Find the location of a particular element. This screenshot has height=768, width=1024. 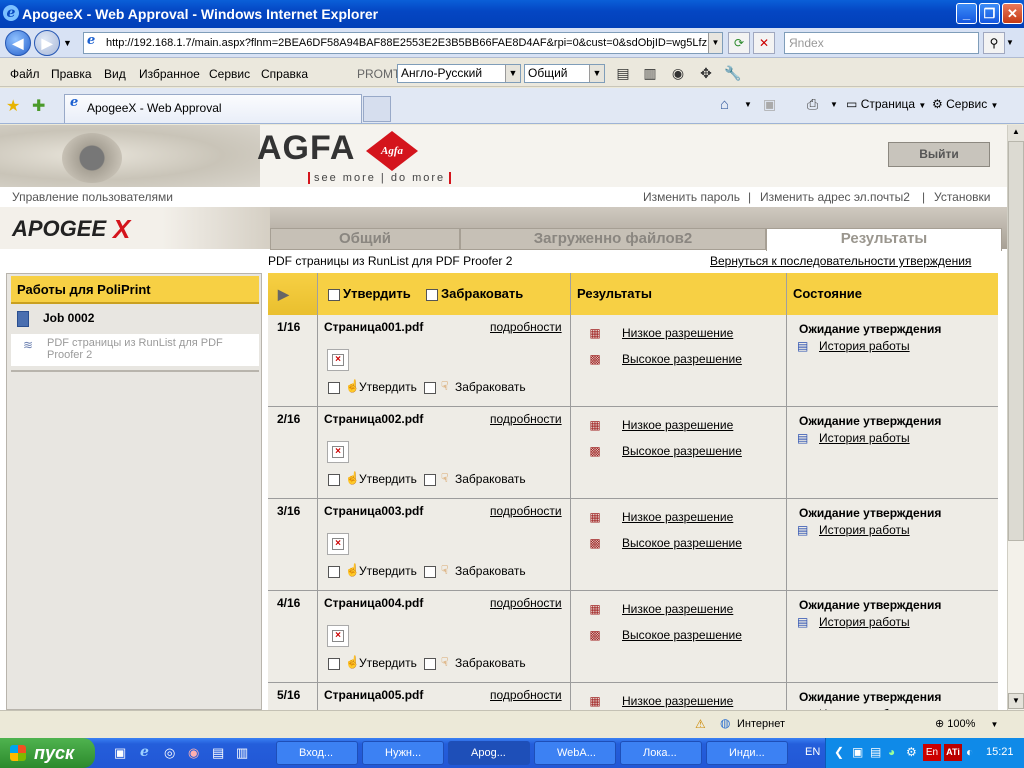

quicklaunch-icon: ▥ is located at coordinates (242, 753).